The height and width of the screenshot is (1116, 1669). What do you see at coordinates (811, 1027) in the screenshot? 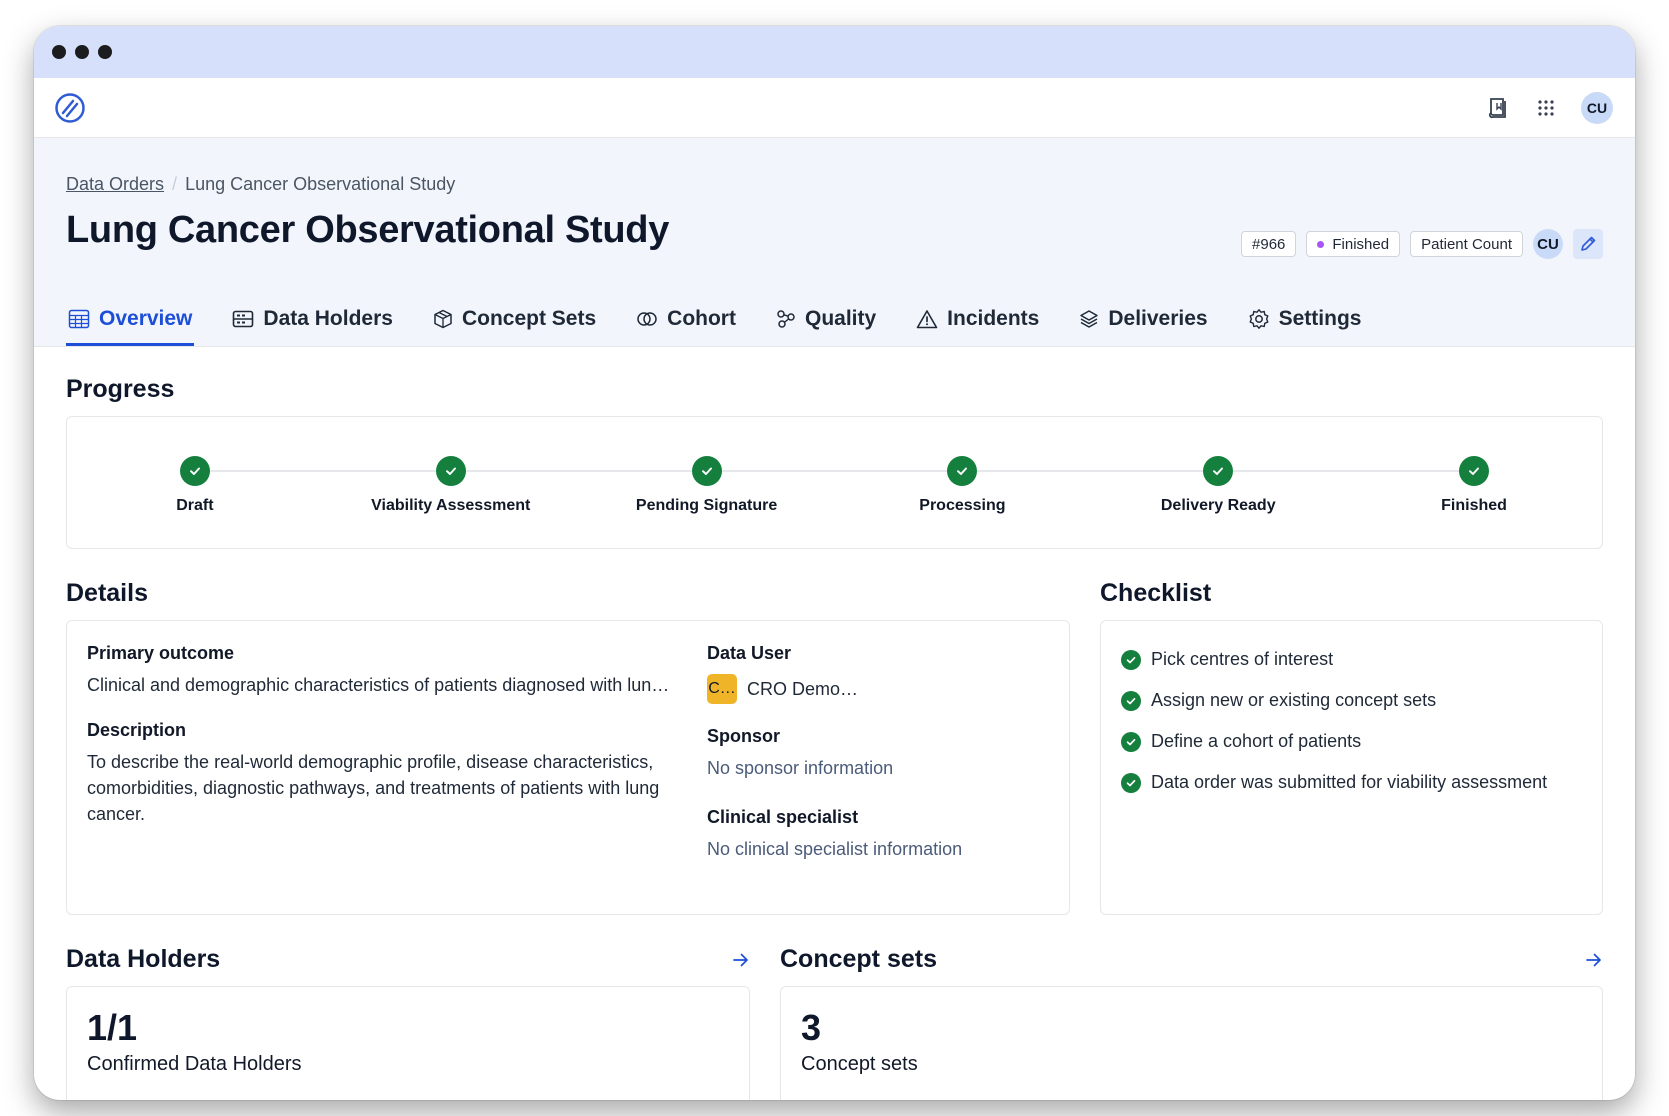
I see `concept-sets-value: 3` at bounding box center [811, 1027].